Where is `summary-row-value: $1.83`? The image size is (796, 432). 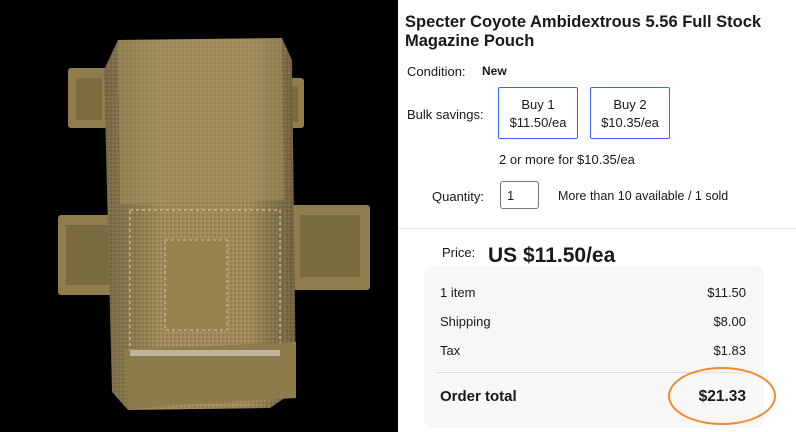 summary-row-value: $1.83 is located at coordinates (729, 350).